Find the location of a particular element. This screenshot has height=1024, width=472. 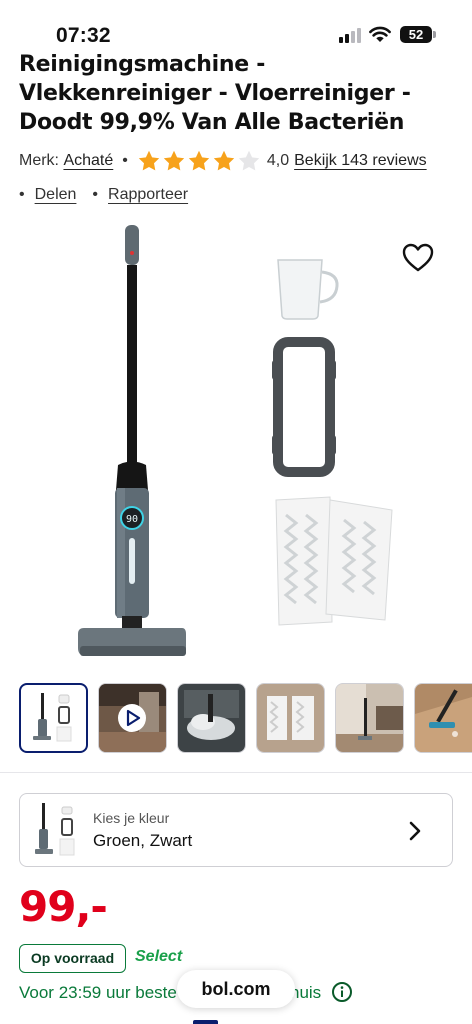

stock-status-badge: Op voorraad is located at coordinates (72, 958).